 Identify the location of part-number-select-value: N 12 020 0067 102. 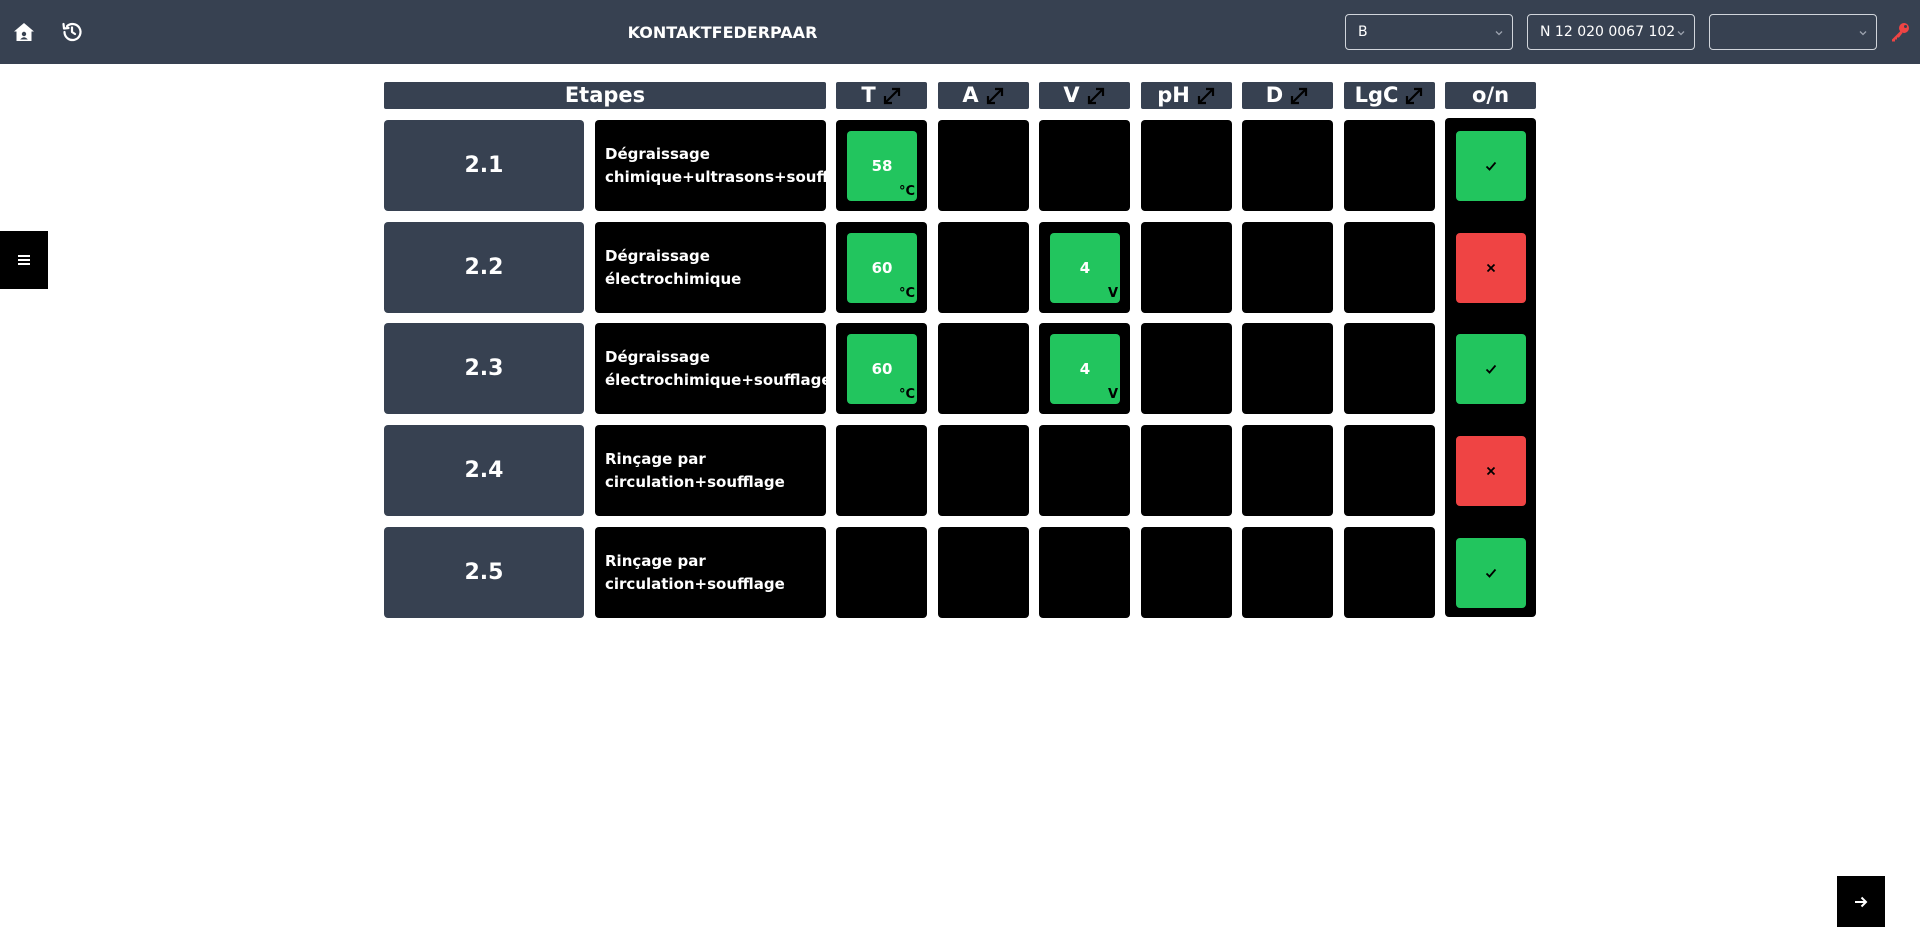
(1608, 32).